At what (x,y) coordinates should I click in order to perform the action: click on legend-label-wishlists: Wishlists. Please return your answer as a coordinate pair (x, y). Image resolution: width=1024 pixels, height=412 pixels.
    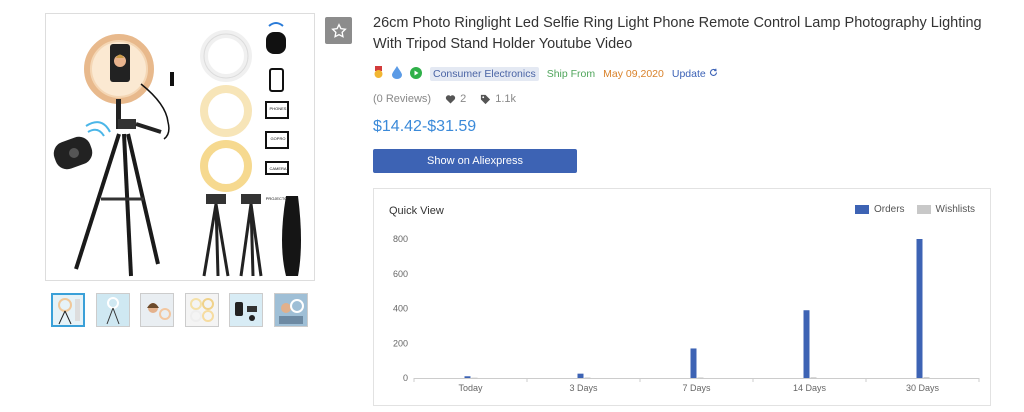
    Looking at the image, I should click on (955, 209).